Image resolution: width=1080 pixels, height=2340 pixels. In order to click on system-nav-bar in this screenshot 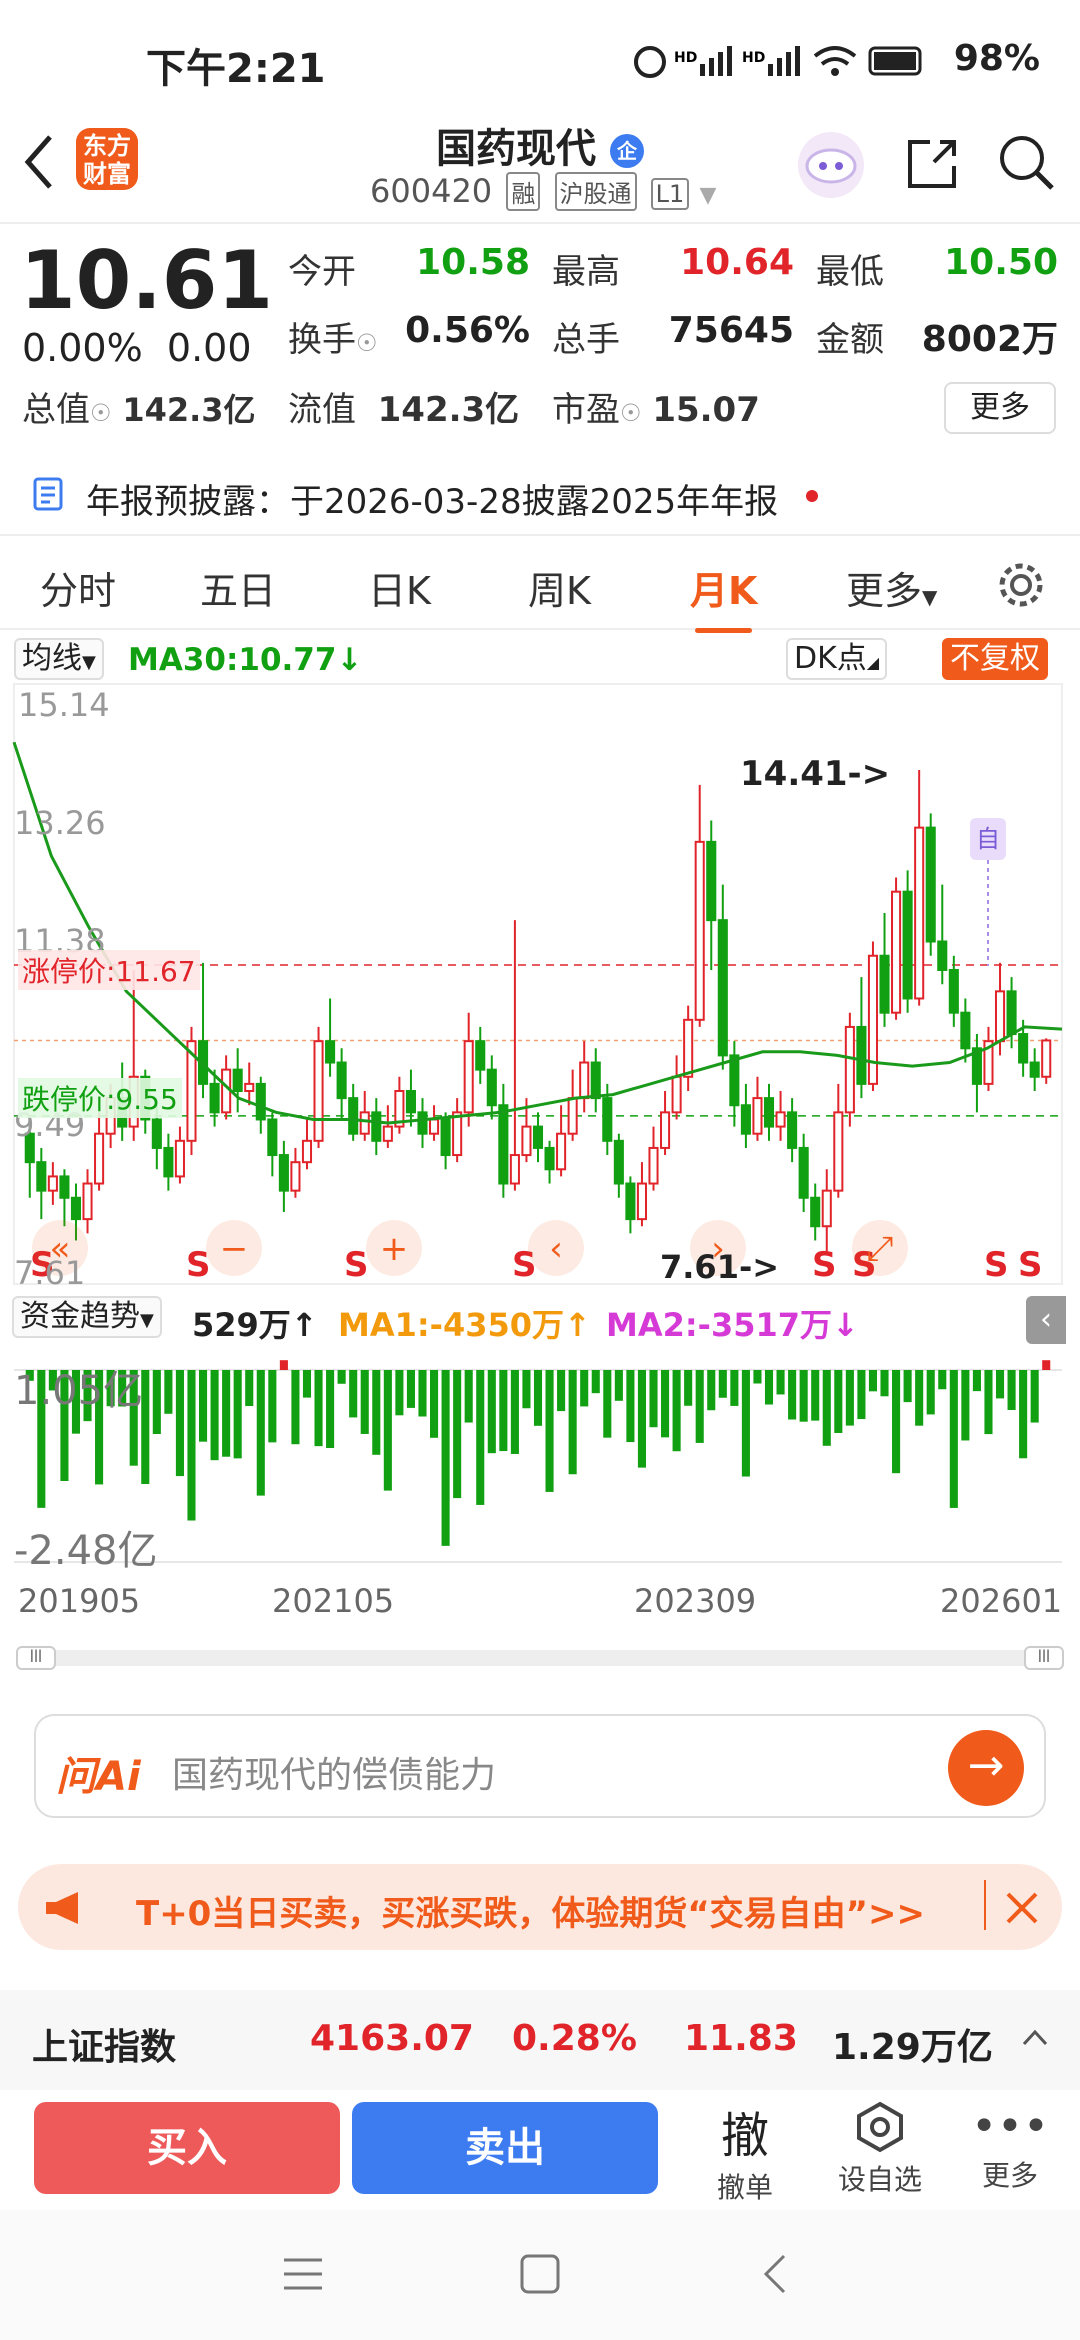, I will do `click(540, 2275)`.